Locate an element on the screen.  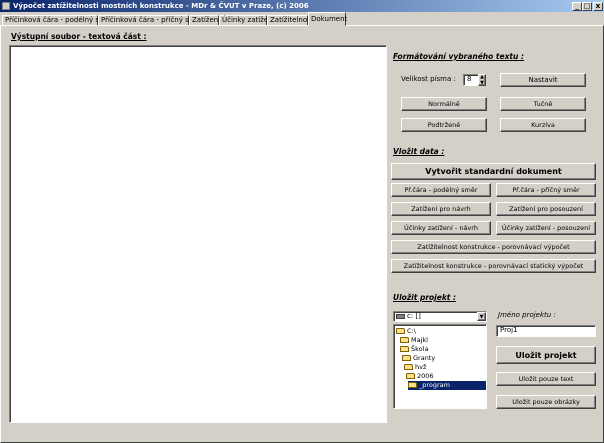
create-standard-document-button: Vytvořit standardní dokument is located at coordinates (493, 171).